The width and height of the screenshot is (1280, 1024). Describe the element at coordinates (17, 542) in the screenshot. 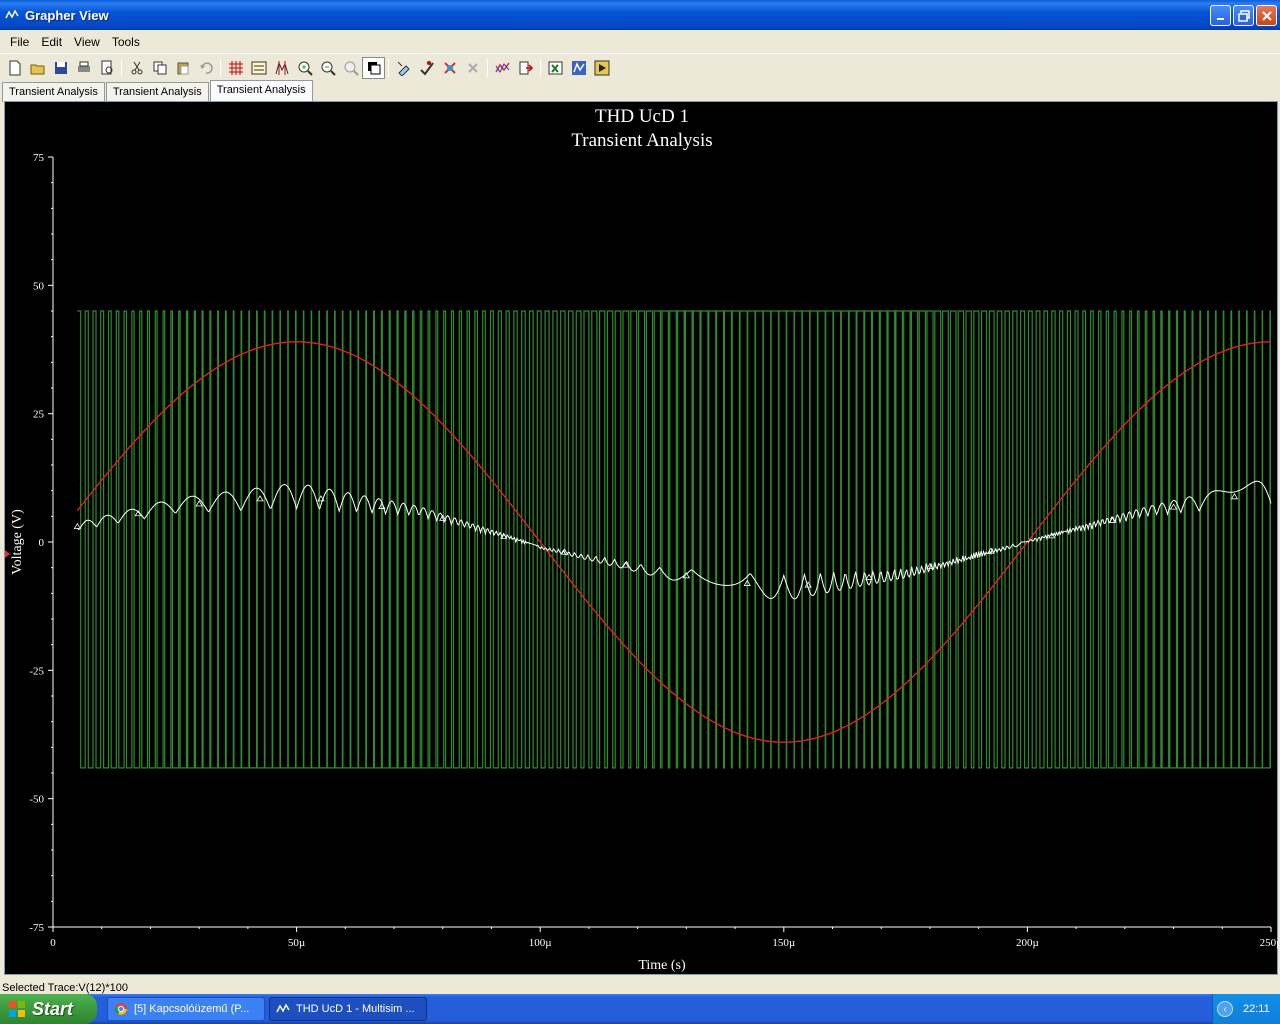

I see `y-axis-label: Voltage (V)` at that location.